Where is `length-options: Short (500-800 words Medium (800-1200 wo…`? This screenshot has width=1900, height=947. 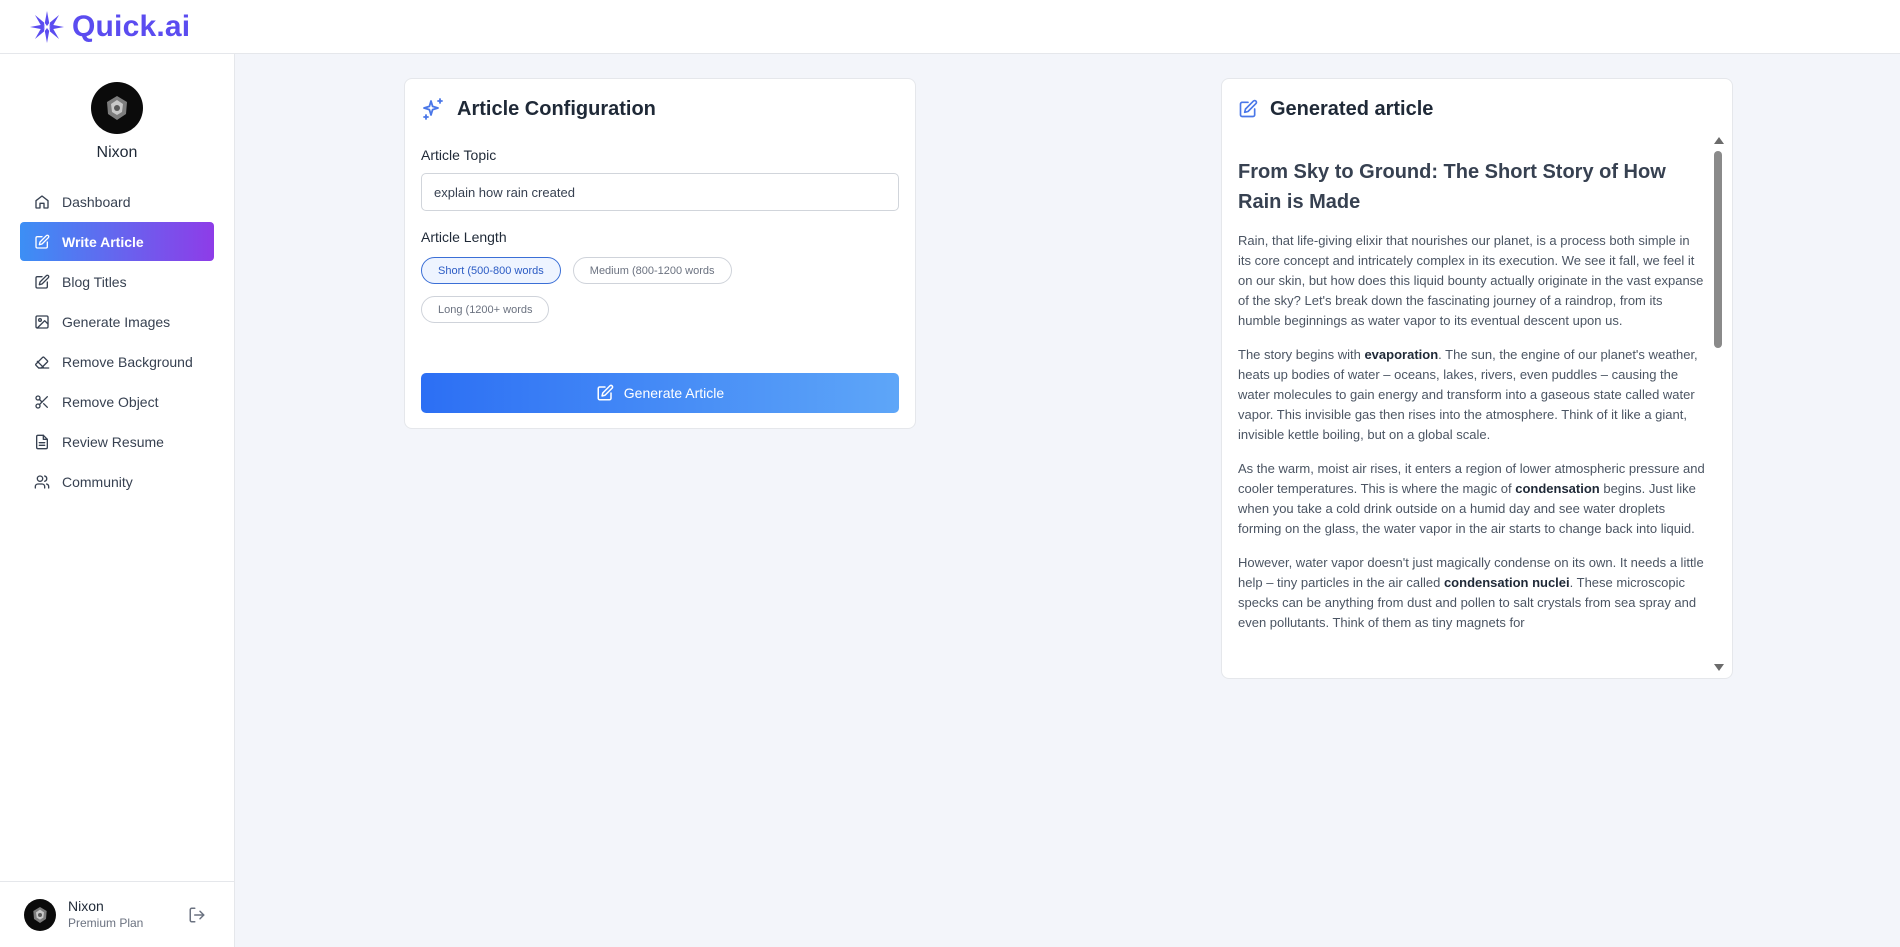
length-options: Short (500-800 words Medium (800-1200 wo… is located at coordinates (601, 290).